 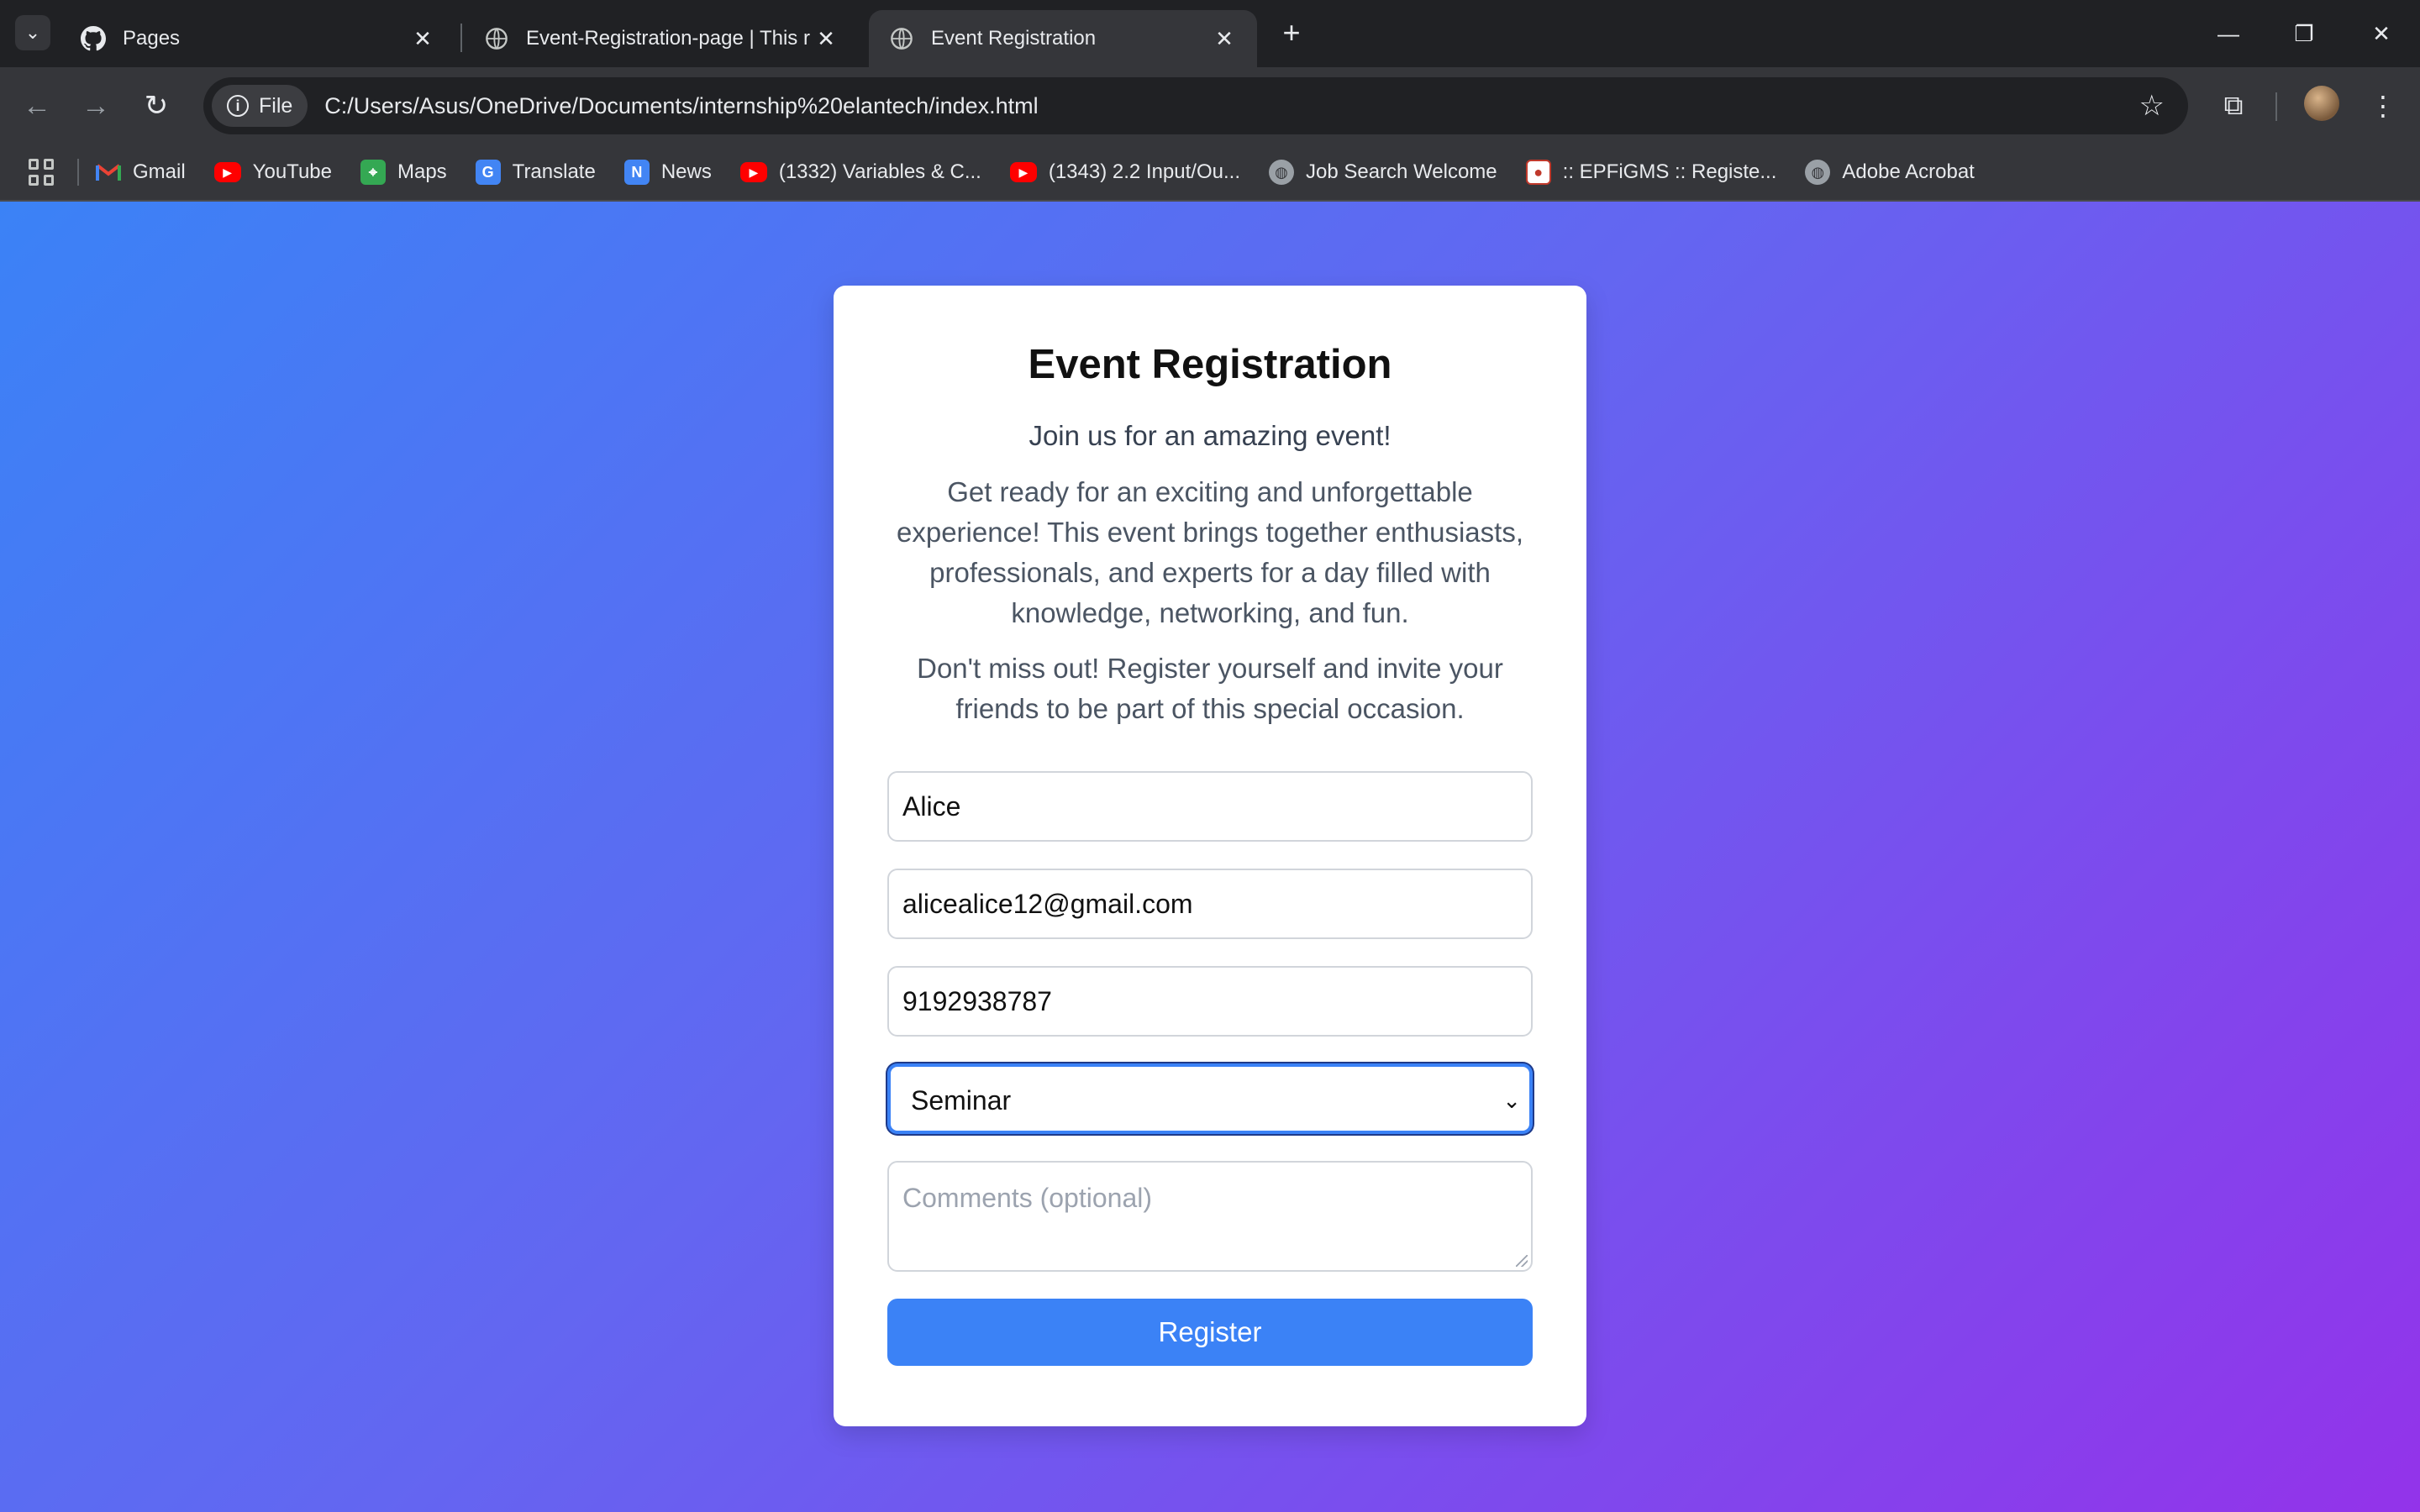 What do you see at coordinates (2322, 103) in the screenshot?
I see `profile-avatar` at bounding box center [2322, 103].